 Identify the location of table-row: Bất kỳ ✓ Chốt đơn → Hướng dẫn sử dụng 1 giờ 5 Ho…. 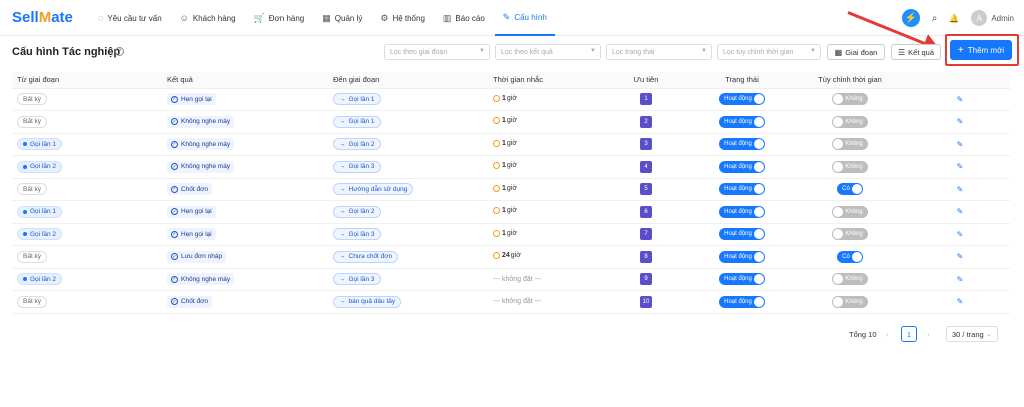
(511, 189).